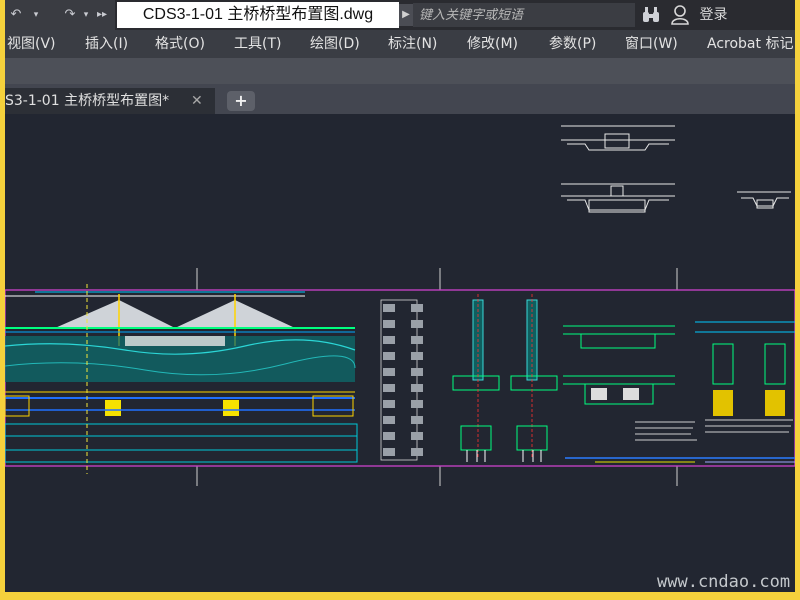 This screenshot has height=600, width=800. What do you see at coordinates (400, 71) in the screenshot?
I see `ribbon-area` at bounding box center [400, 71].